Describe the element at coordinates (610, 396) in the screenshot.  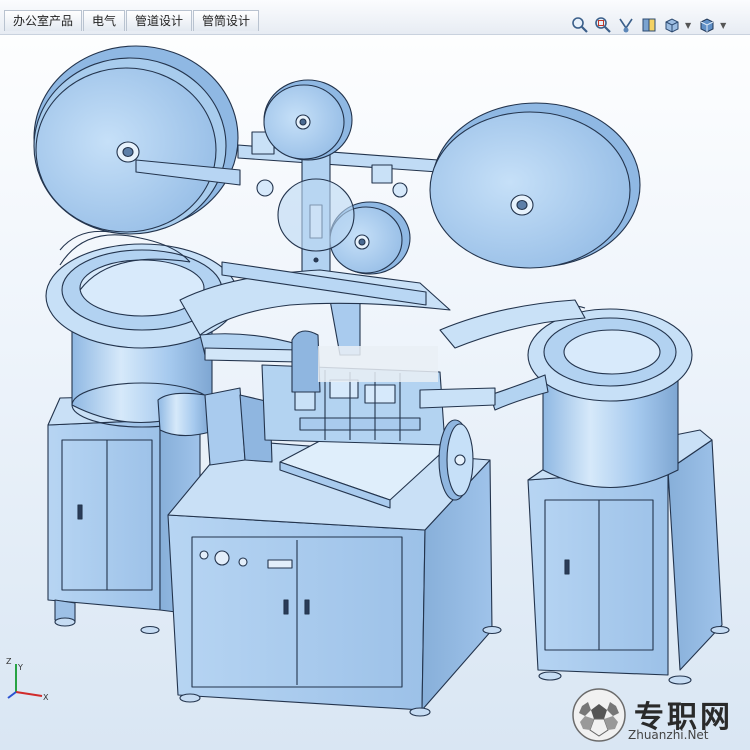
I see `right-vibratory-bowl` at that location.